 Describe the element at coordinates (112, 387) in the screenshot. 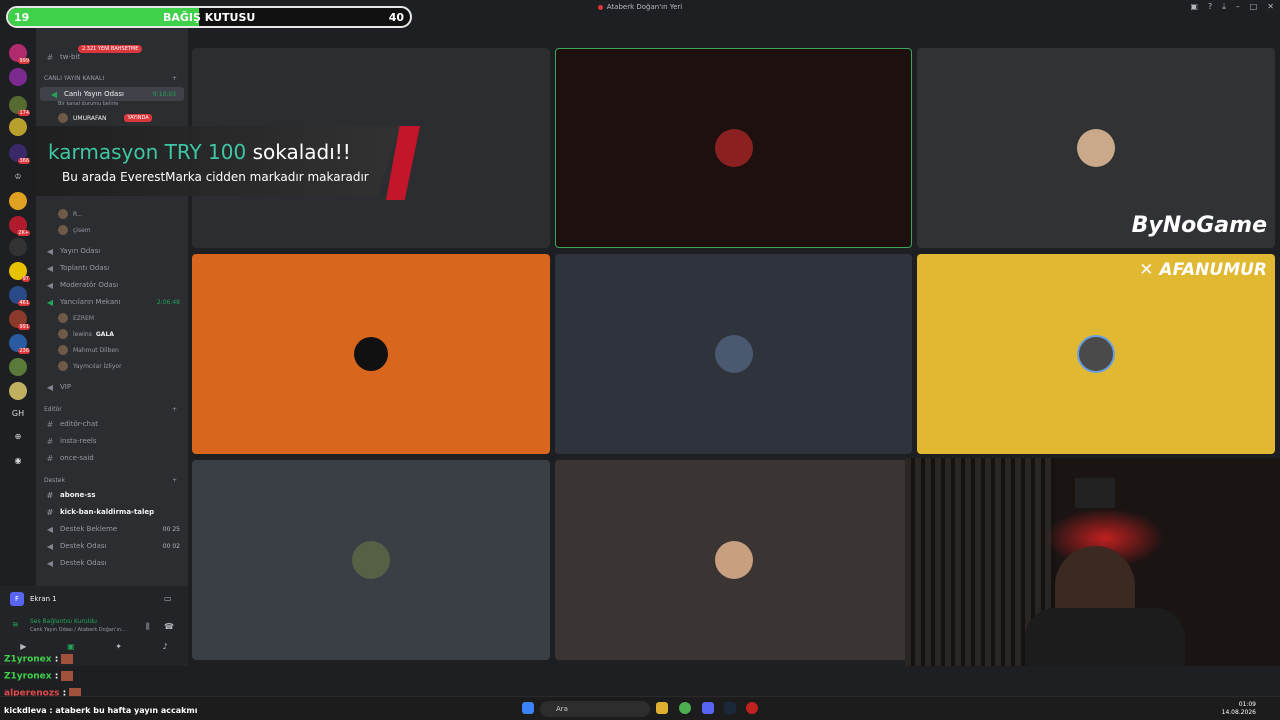

I see `channel-vip: ◀ VIP` at that location.